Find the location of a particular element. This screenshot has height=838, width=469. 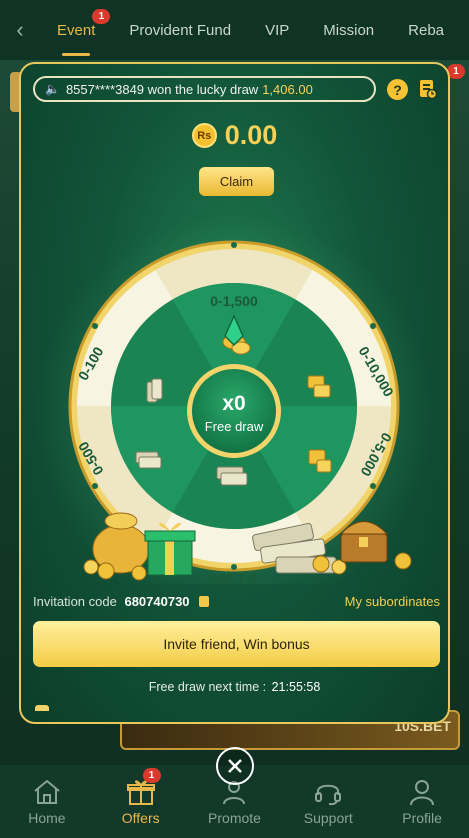

tab-vip: VIP is located at coordinates (277, 30).